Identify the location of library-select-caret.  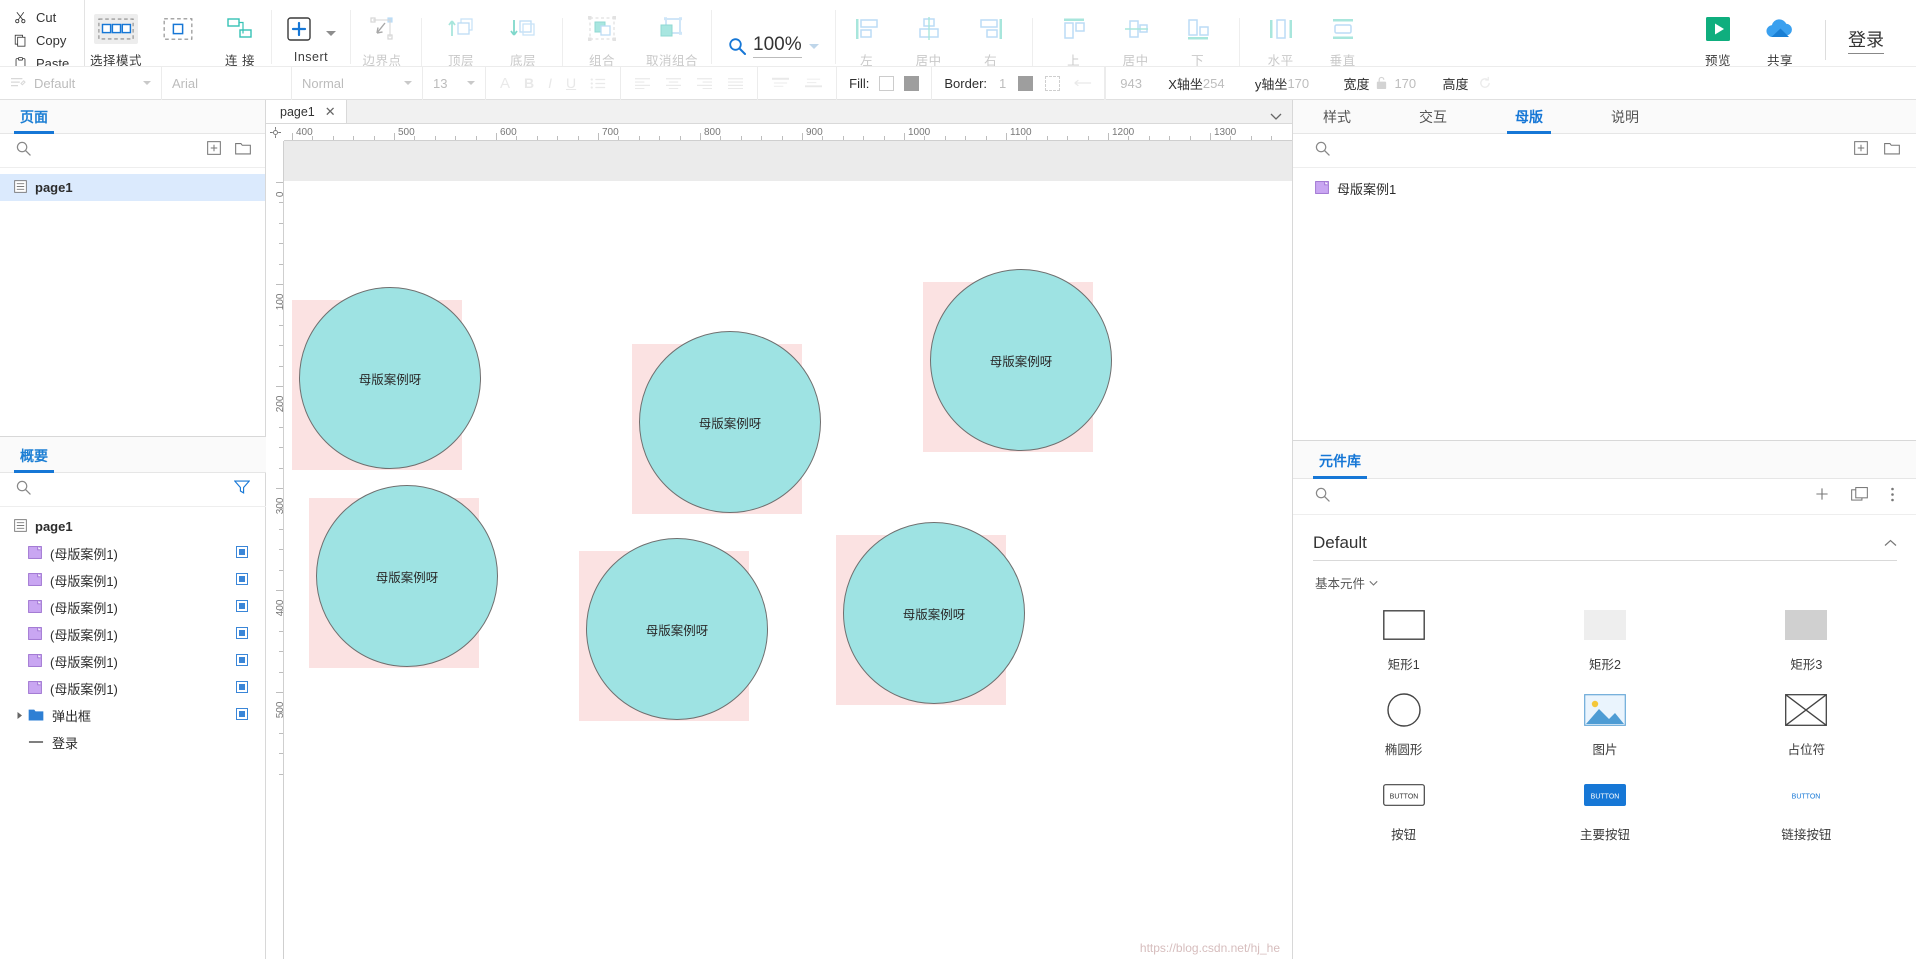
(1890, 543).